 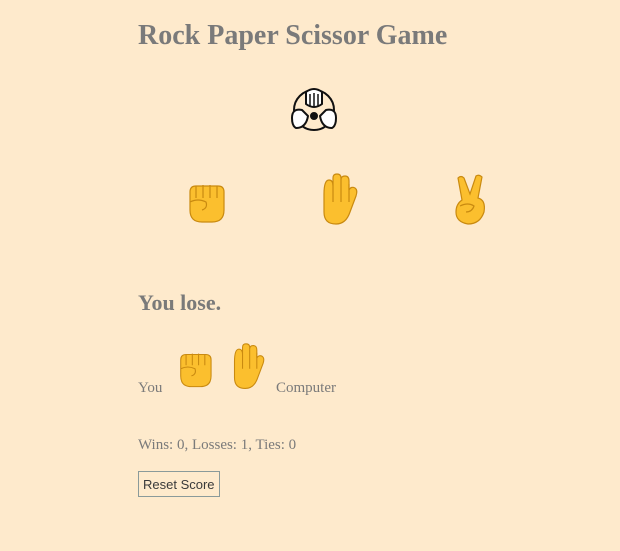 What do you see at coordinates (247, 367) in the screenshot?
I see `computer-move-paper-icon` at bounding box center [247, 367].